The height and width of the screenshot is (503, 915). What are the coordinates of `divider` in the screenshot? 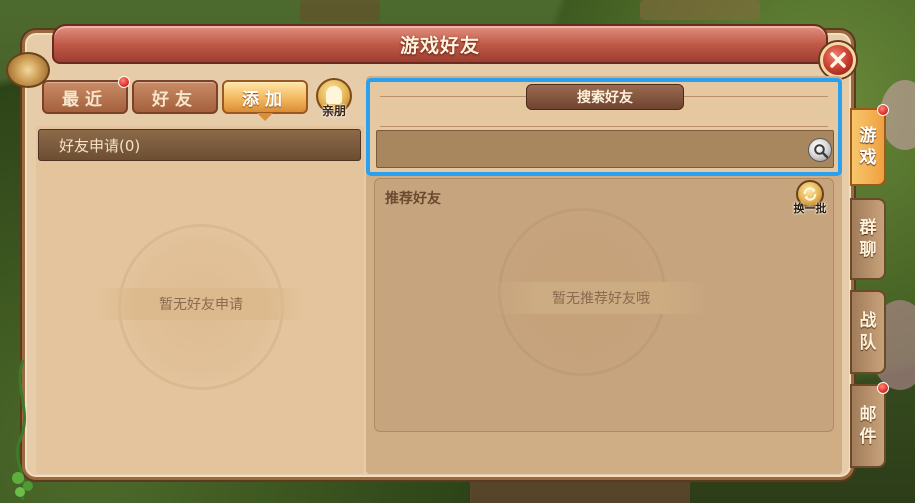 It's located at (604, 126).